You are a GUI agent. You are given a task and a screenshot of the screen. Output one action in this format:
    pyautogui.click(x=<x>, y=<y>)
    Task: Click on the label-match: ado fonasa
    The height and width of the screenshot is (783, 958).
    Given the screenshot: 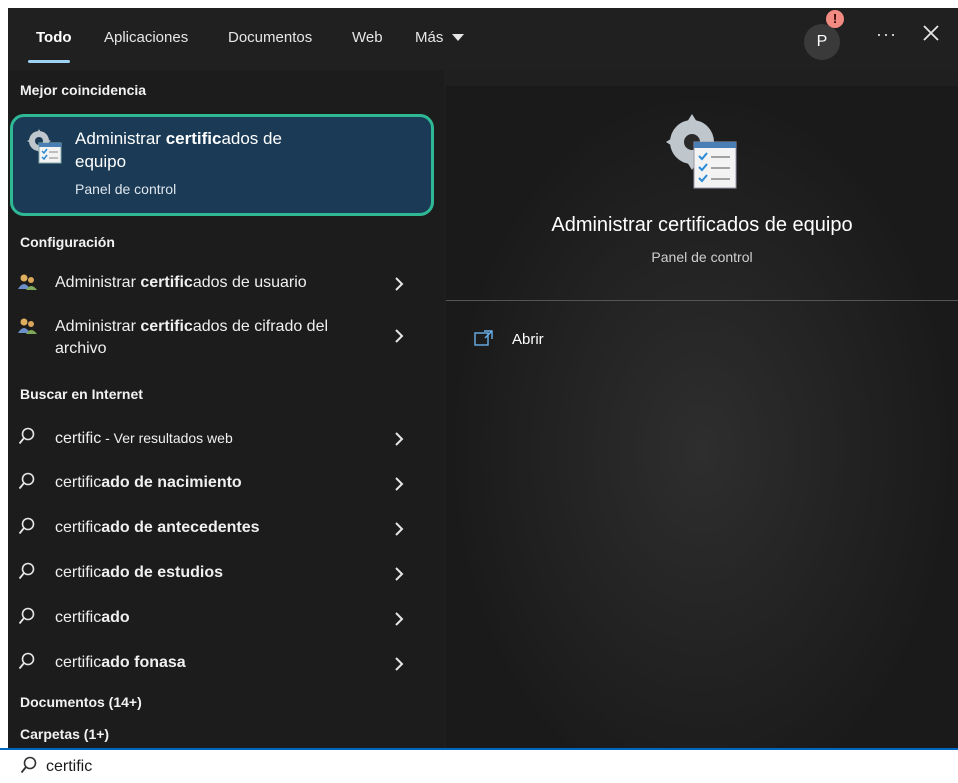 What is the action you would take?
    pyautogui.click(x=143, y=662)
    